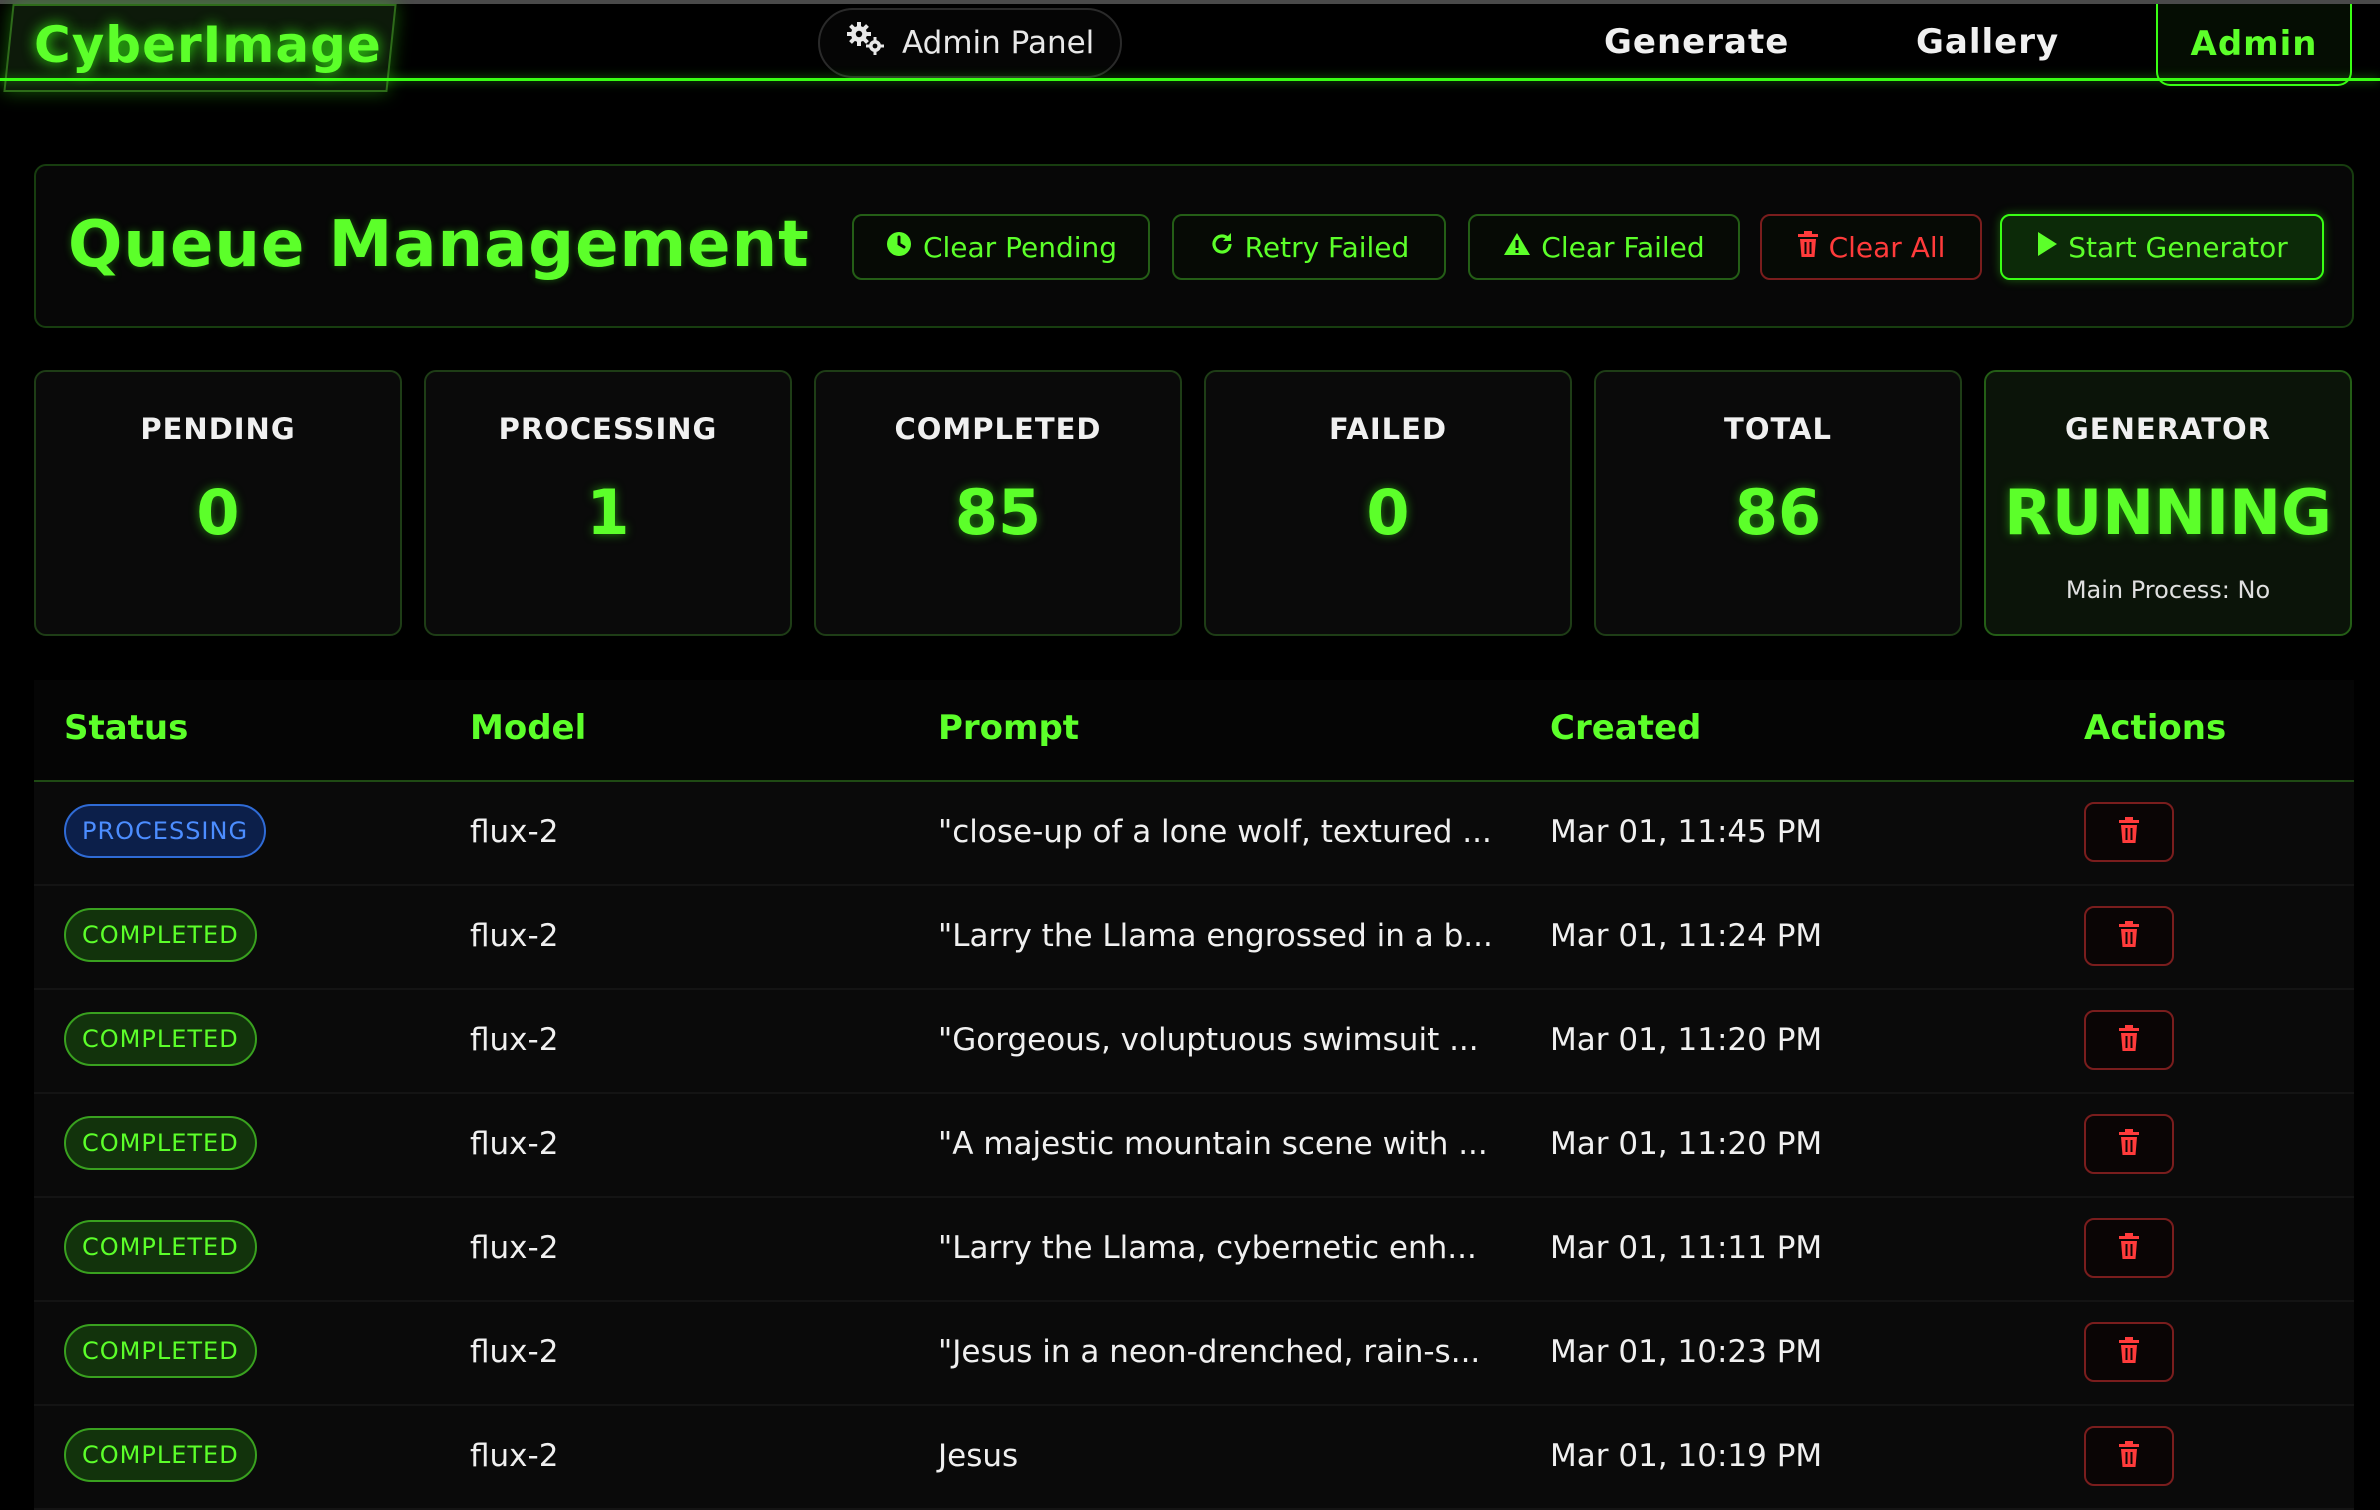  I want to click on clear-pending-button: Clear Pending, so click(1001, 247).